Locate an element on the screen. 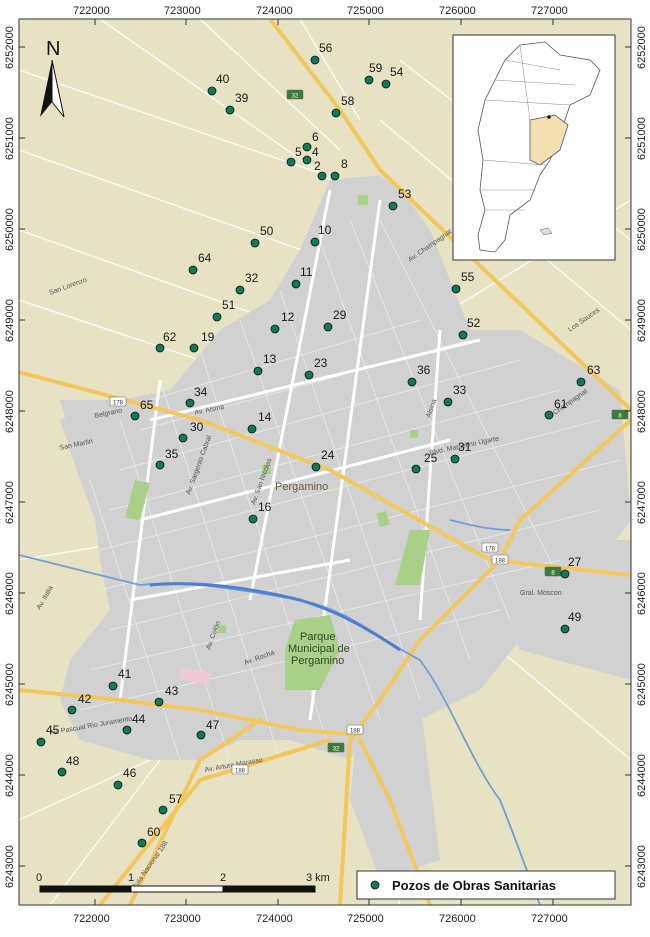 The image size is (650, 937). well-label: 10 is located at coordinates (325, 230).